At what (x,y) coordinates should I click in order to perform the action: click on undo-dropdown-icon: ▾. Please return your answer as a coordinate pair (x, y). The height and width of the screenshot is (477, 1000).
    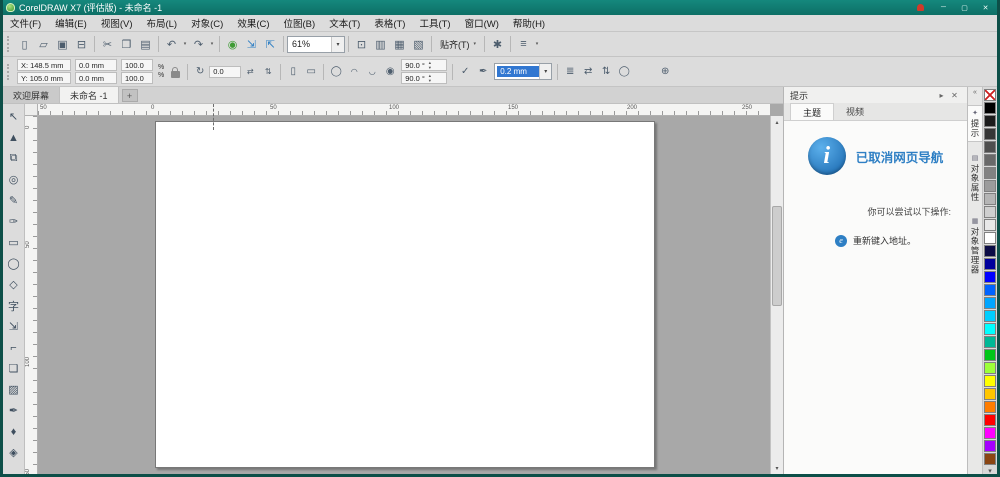
    Looking at the image, I should click on (185, 44).